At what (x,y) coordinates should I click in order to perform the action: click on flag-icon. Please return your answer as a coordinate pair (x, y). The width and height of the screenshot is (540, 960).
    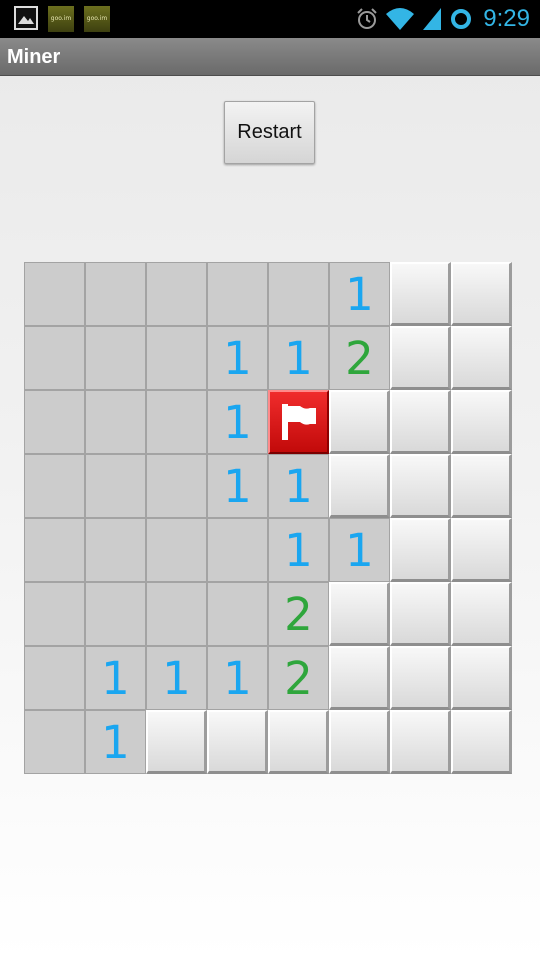
    Looking at the image, I should click on (298, 422).